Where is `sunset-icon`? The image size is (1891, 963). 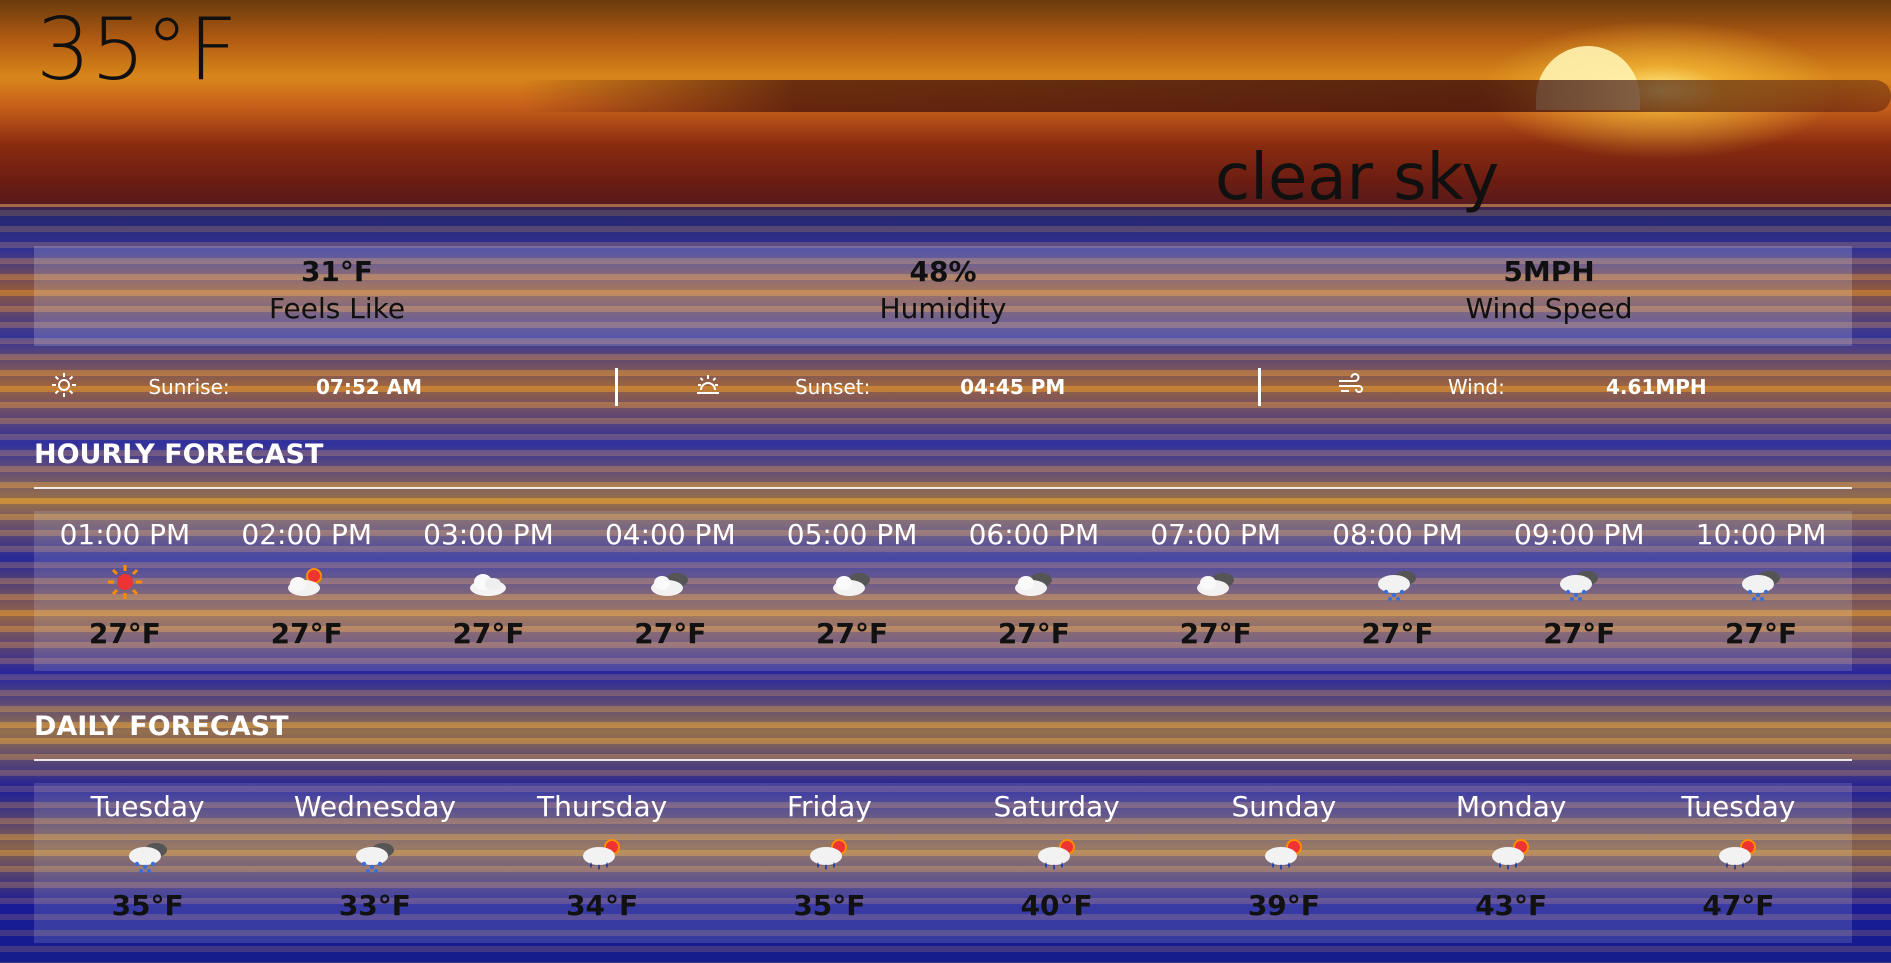 sunset-icon is located at coordinates (708, 387).